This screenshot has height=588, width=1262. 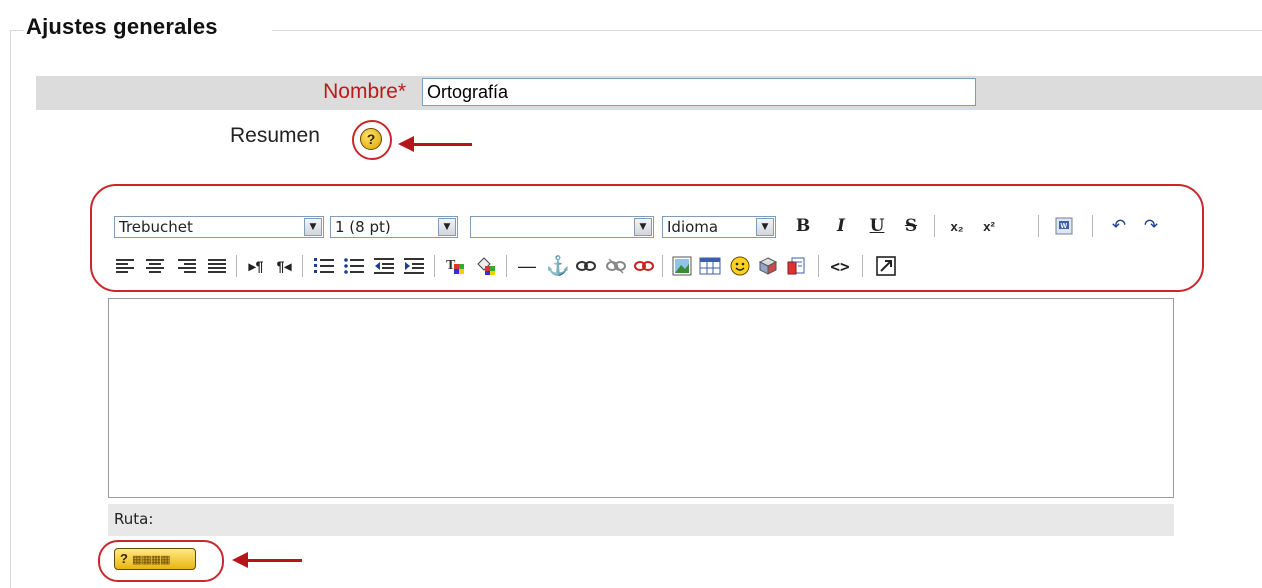 I want to click on unlink-button, so click(x=616, y=266).